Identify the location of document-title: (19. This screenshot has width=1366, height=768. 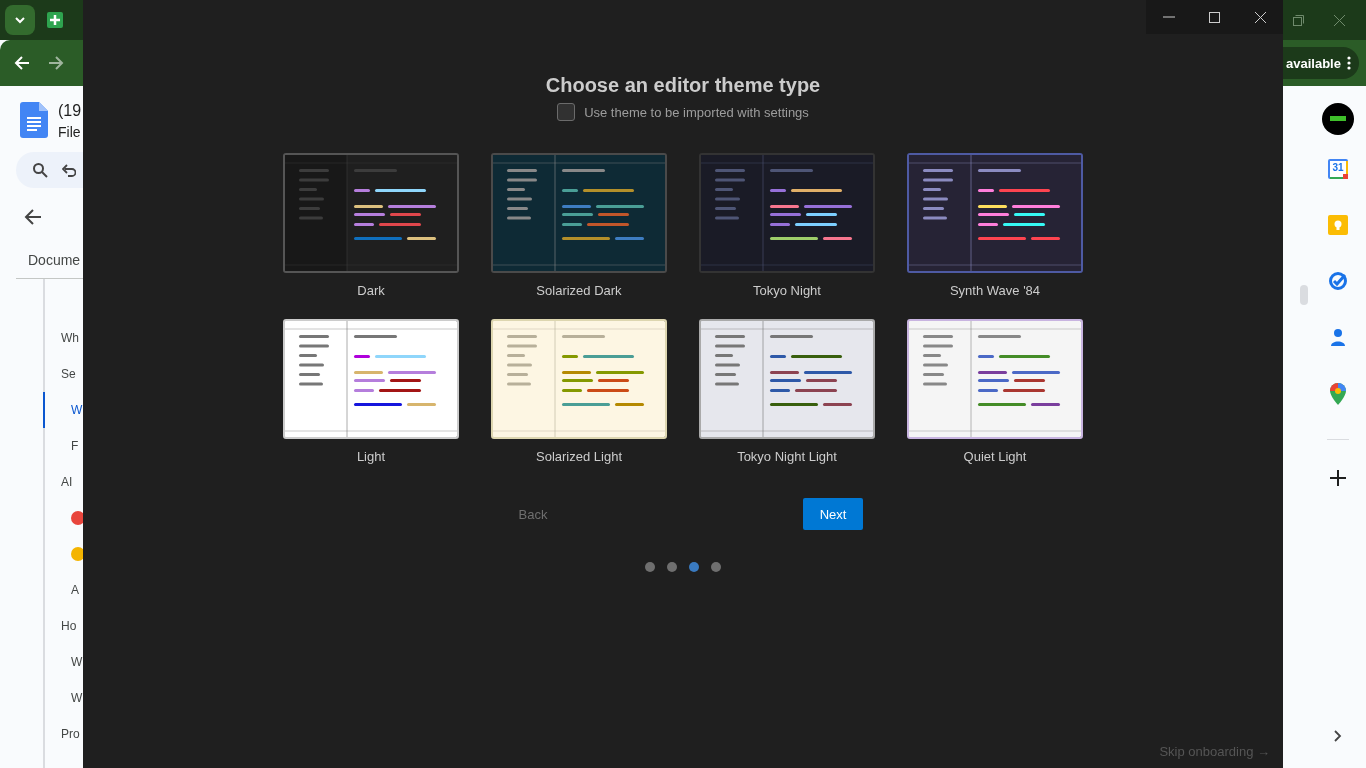
(70, 111).